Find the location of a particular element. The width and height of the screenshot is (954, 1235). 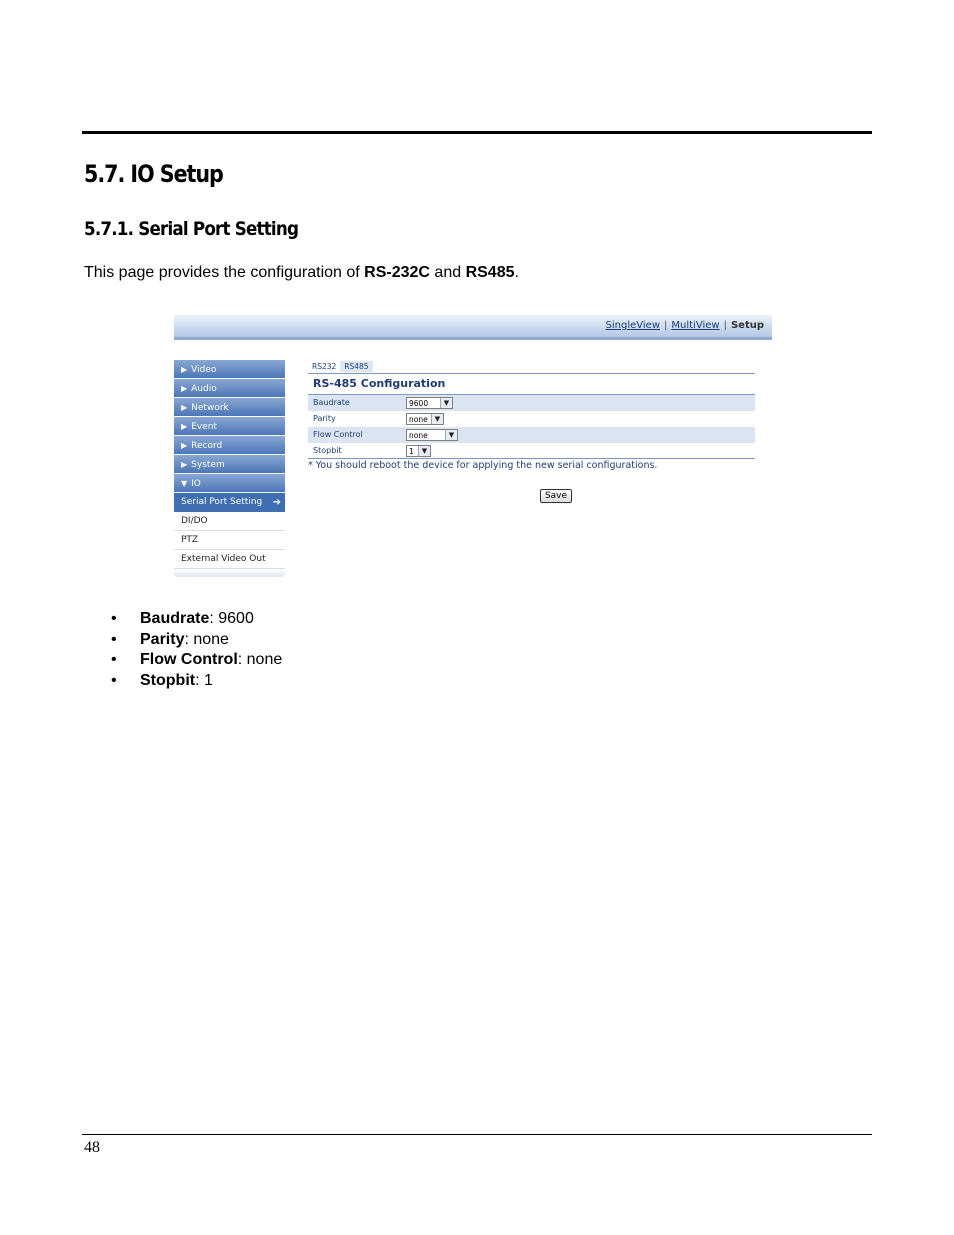

sidebar-item-label: Audio is located at coordinates (204, 389).